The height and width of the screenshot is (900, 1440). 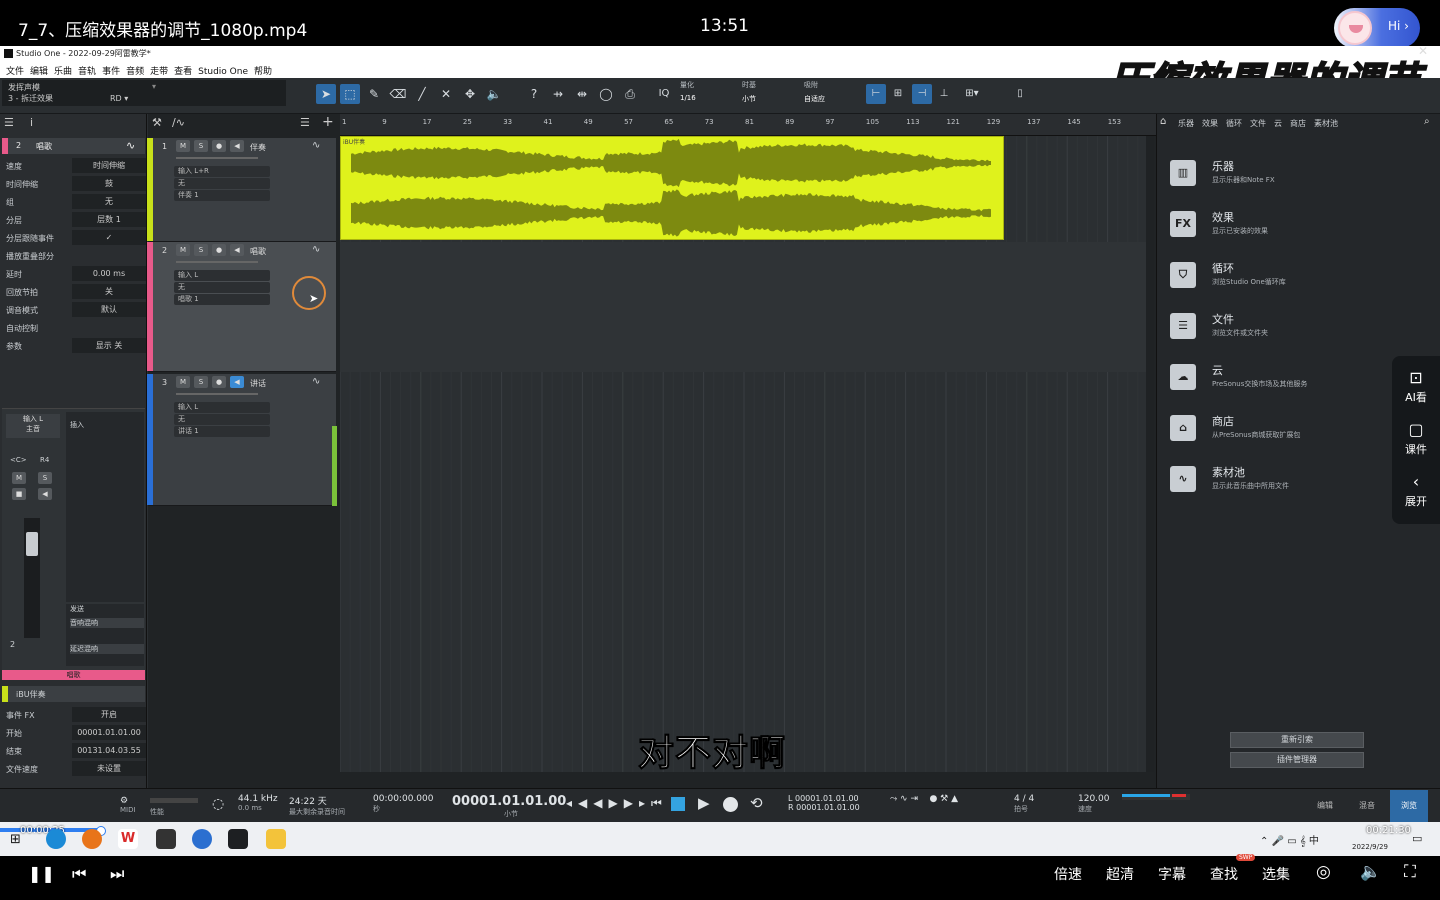 What do you see at coordinates (398, 94) in the screenshot?
I see `eraser-tool-icon: ⌫` at bounding box center [398, 94].